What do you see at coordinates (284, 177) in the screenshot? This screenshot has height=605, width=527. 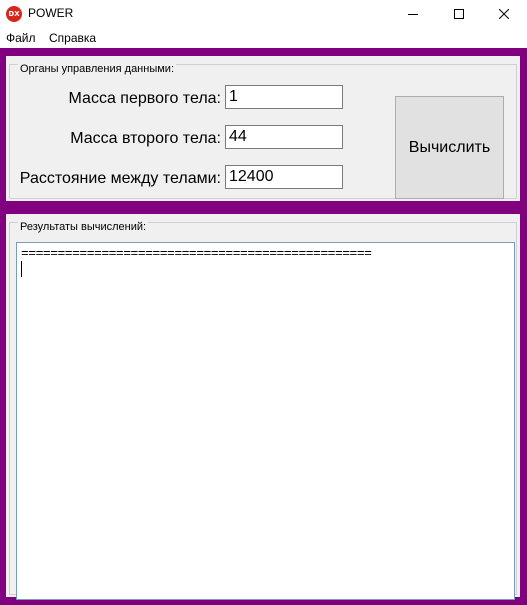 I see `distance-input: 12400` at bounding box center [284, 177].